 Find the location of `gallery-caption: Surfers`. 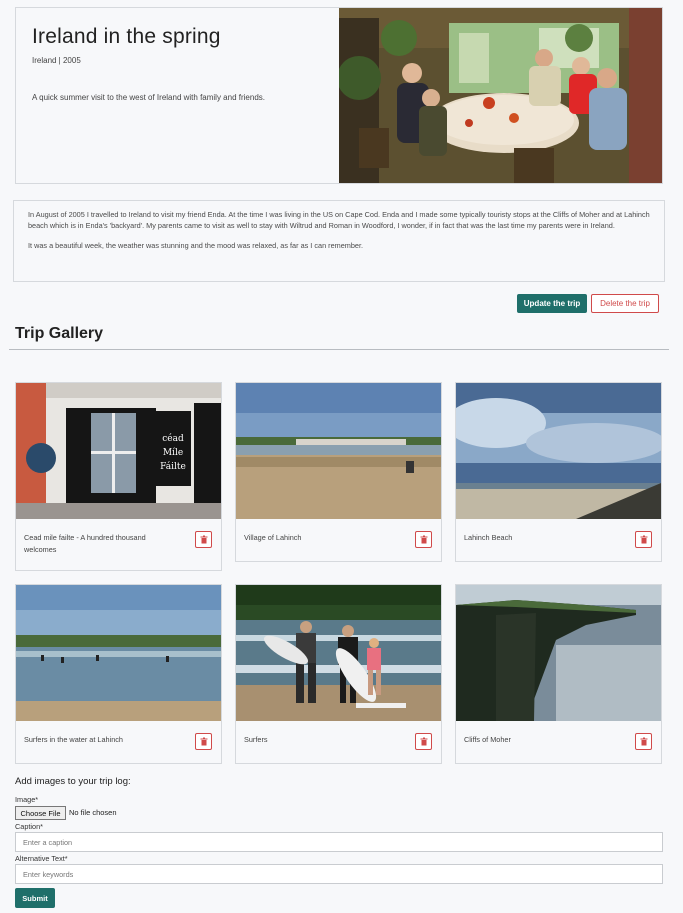

gallery-caption: Surfers is located at coordinates (256, 739).